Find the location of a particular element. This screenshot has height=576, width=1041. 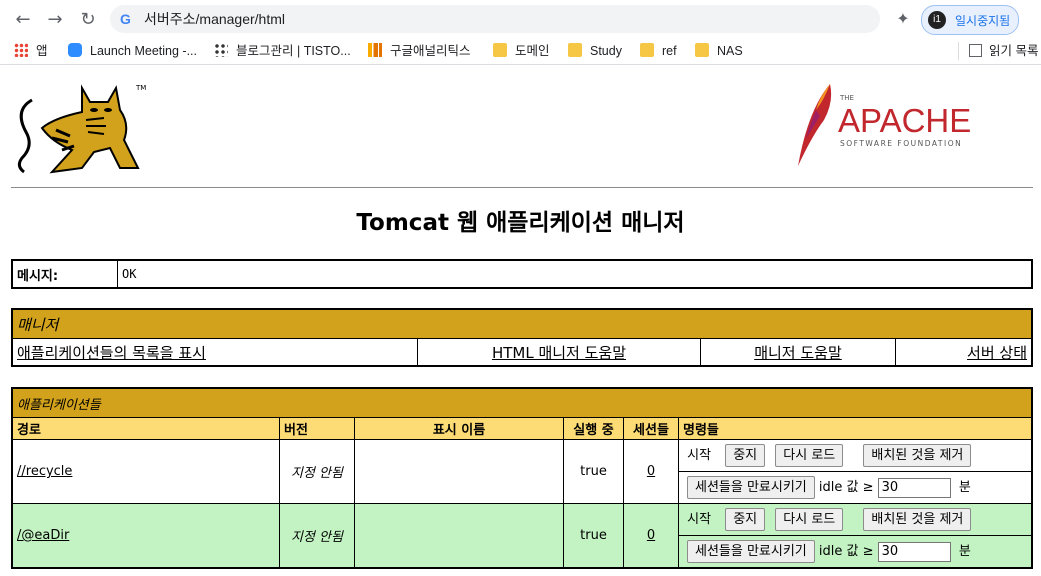

bookmark-folder-domain: 도메인 is located at coordinates (521, 51).